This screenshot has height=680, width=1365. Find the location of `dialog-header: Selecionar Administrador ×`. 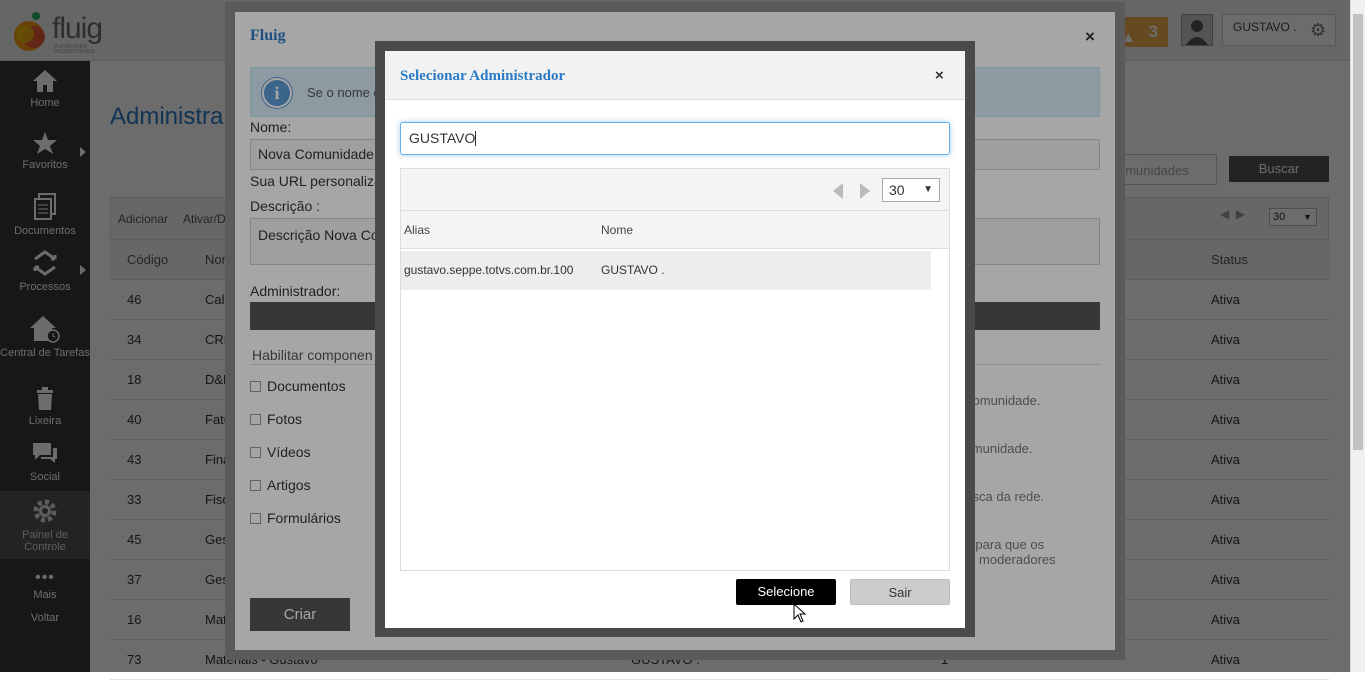

dialog-header: Selecionar Administrador × is located at coordinates (675, 75).